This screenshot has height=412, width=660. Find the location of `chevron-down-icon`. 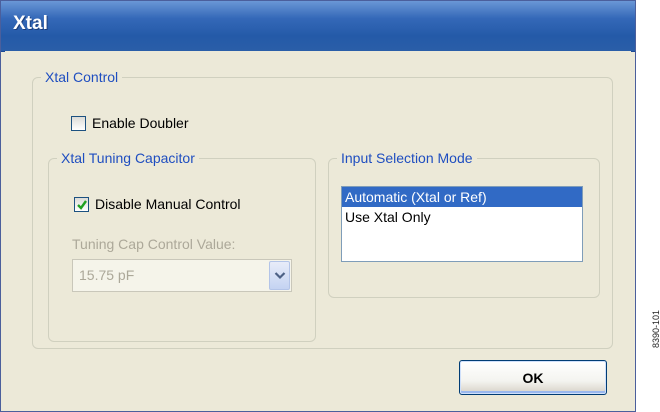

chevron-down-icon is located at coordinates (279, 276).